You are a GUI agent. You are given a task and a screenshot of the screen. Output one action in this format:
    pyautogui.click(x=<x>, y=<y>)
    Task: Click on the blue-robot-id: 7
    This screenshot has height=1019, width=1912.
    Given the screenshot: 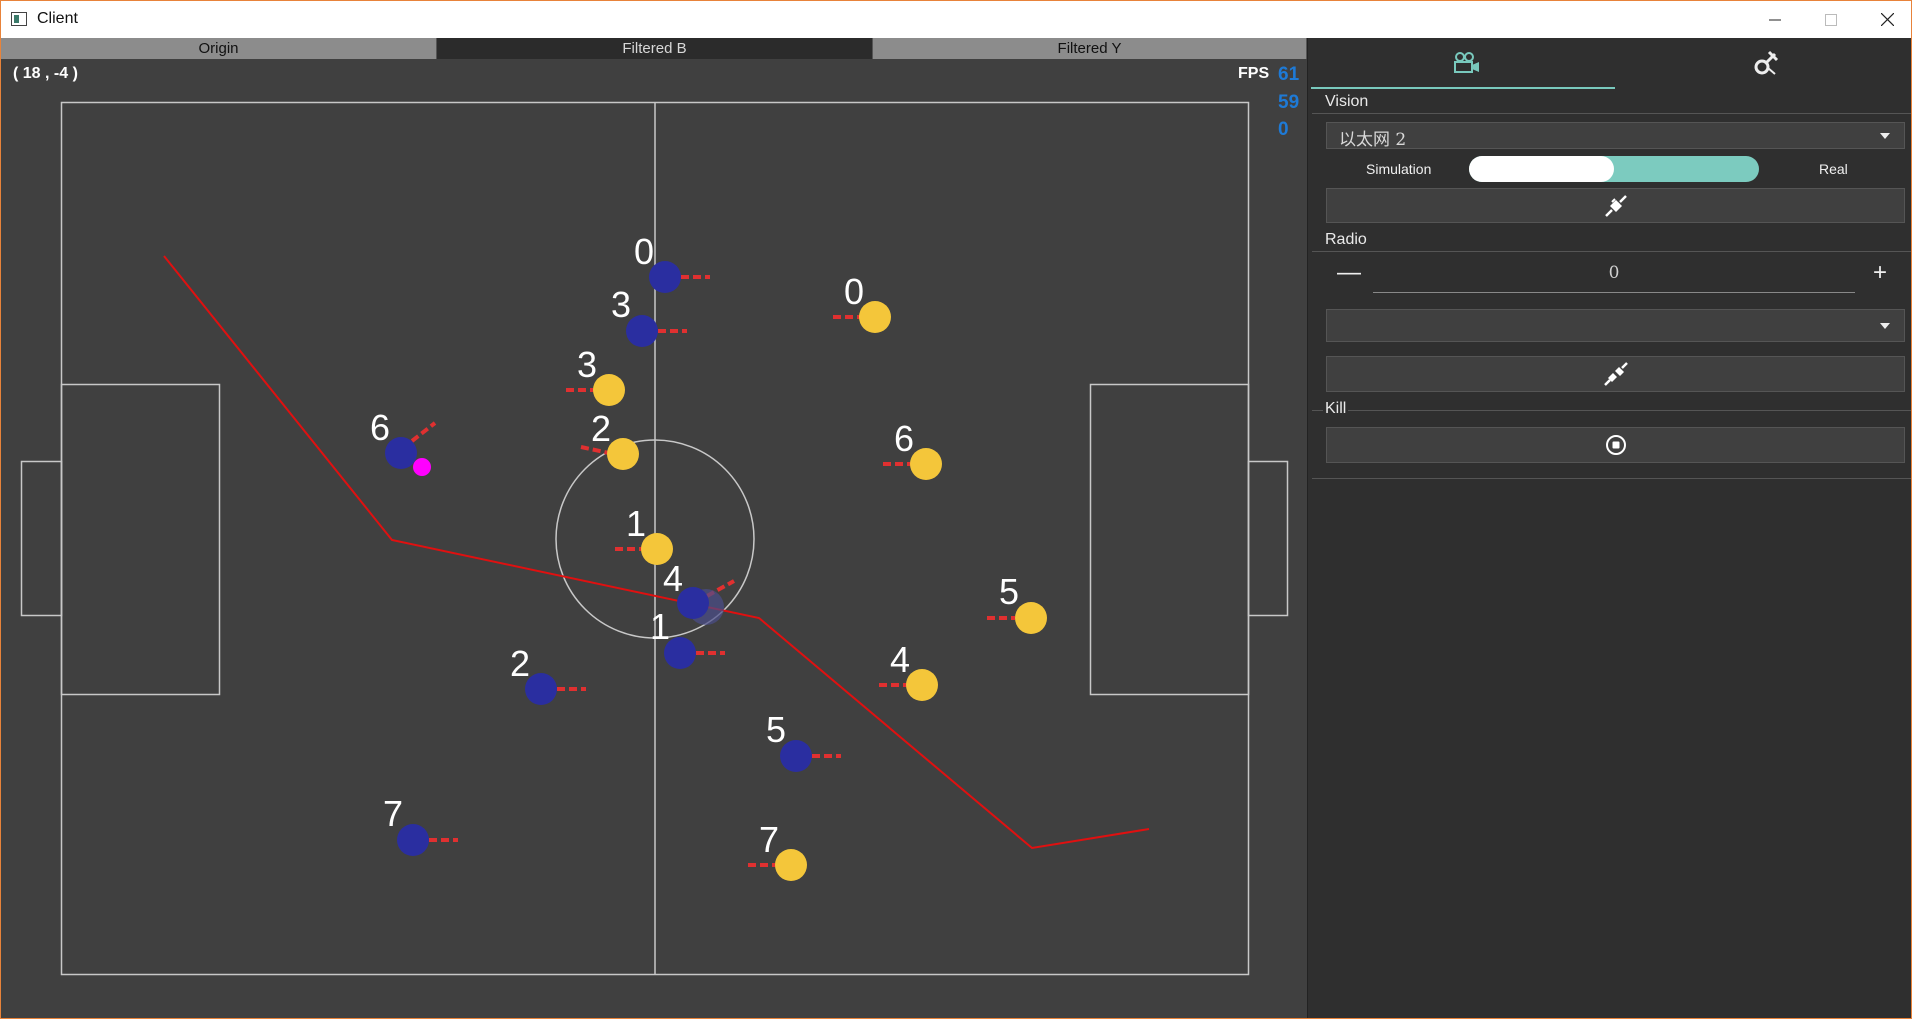 What is the action you would take?
    pyautogui.click(x=393, y=813)
    